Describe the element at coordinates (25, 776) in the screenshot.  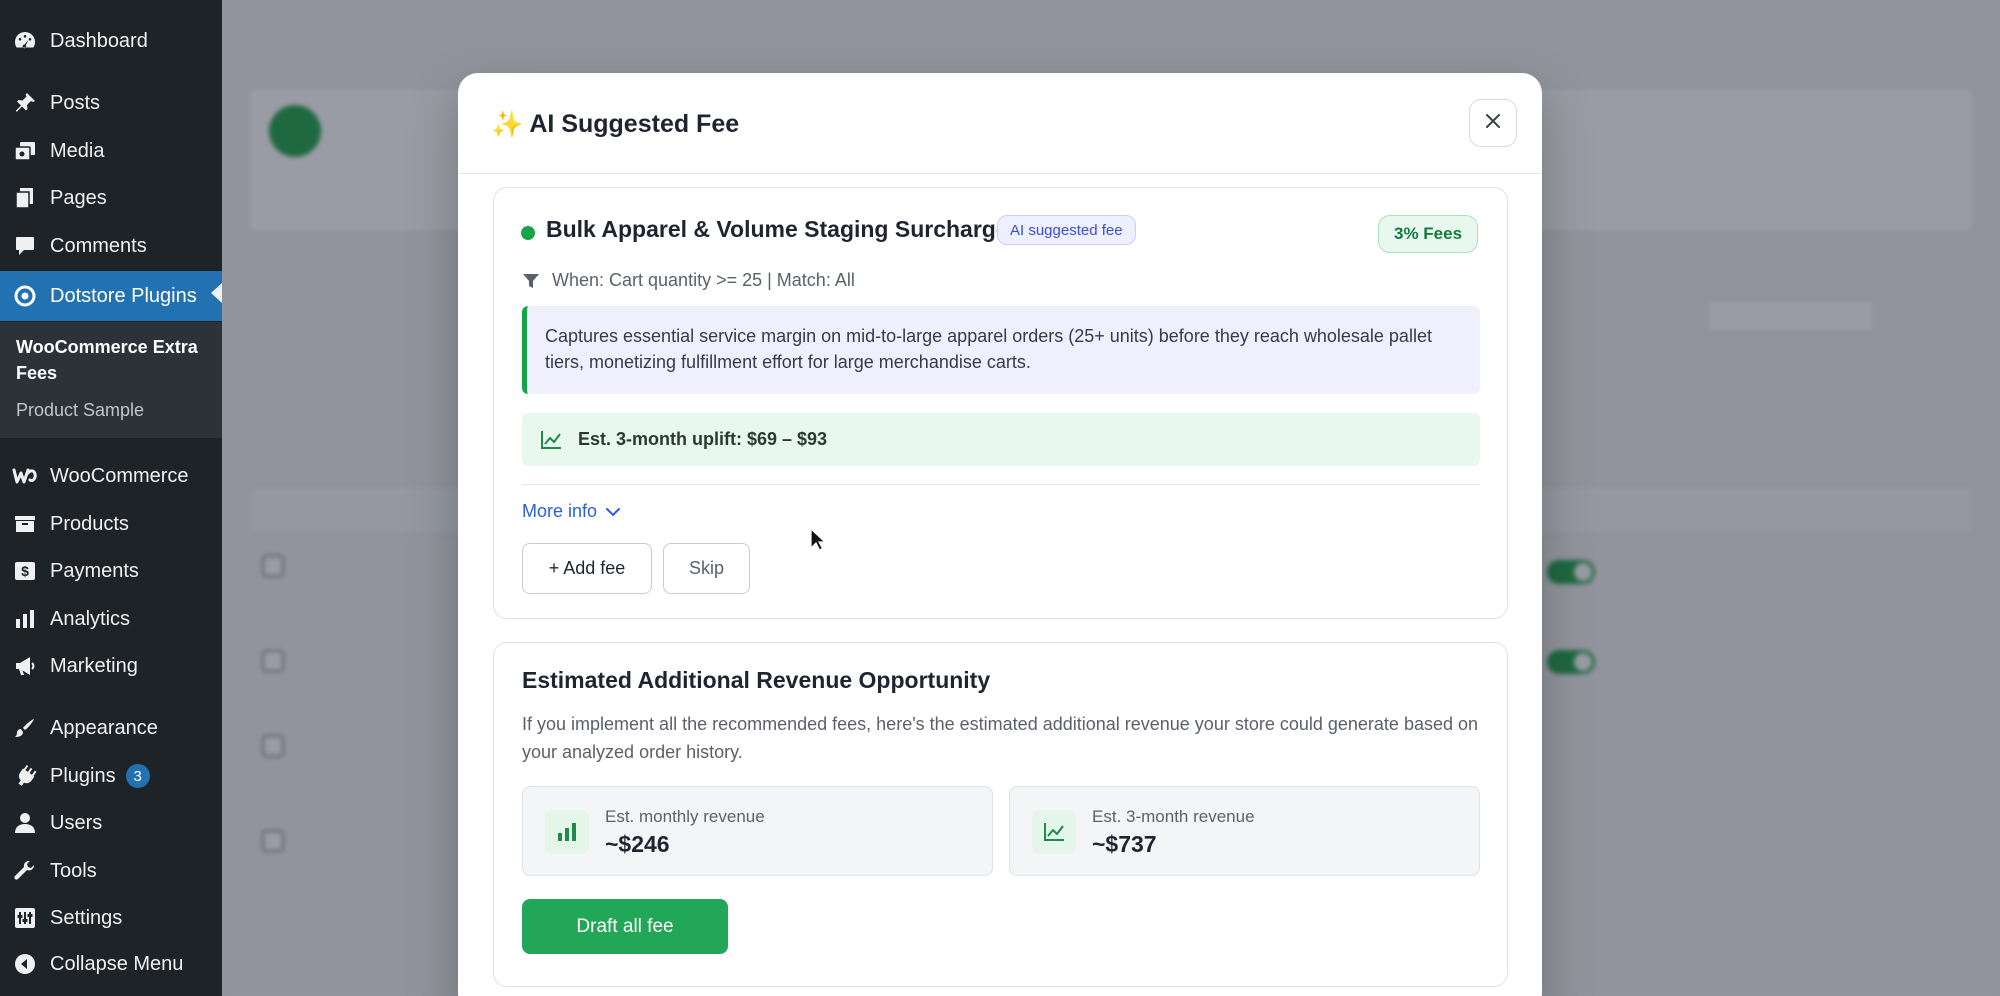
I see `plugin-icon` at that location.